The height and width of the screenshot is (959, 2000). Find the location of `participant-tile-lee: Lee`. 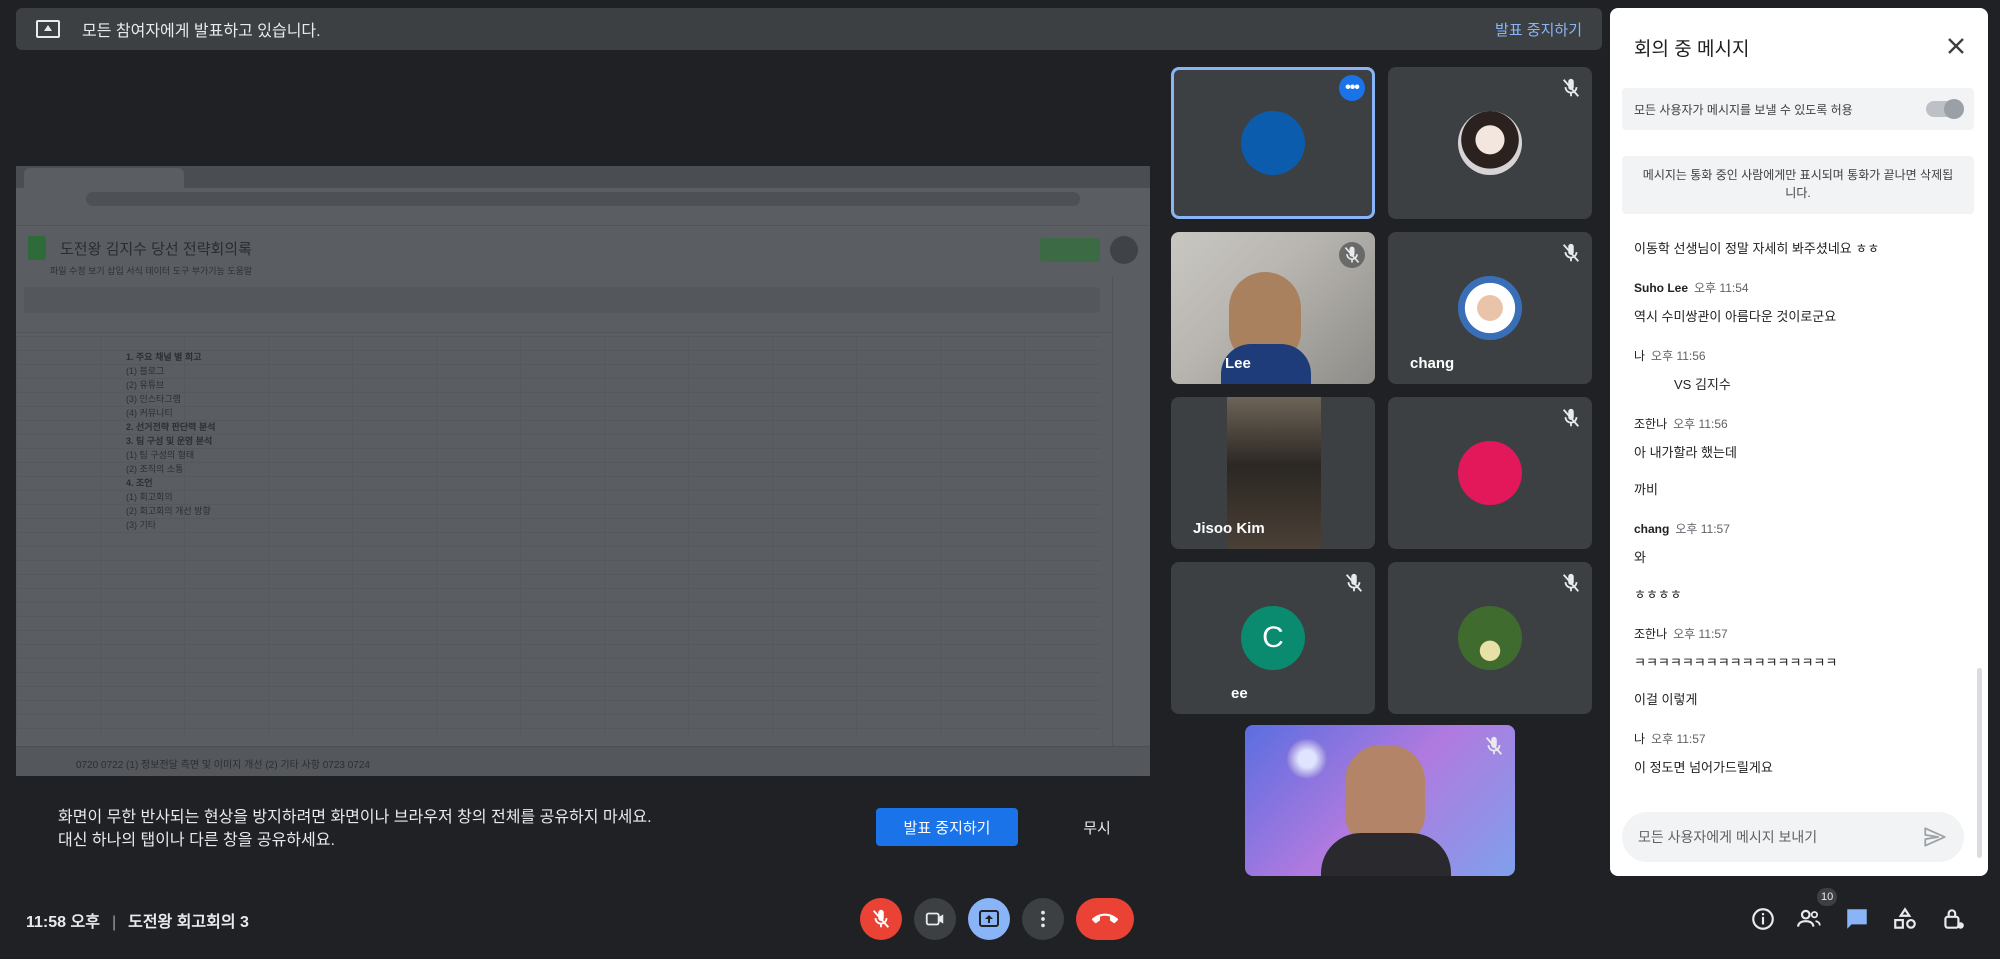

participant-tile-lee: Lee is located at coordinates (1273, 308).